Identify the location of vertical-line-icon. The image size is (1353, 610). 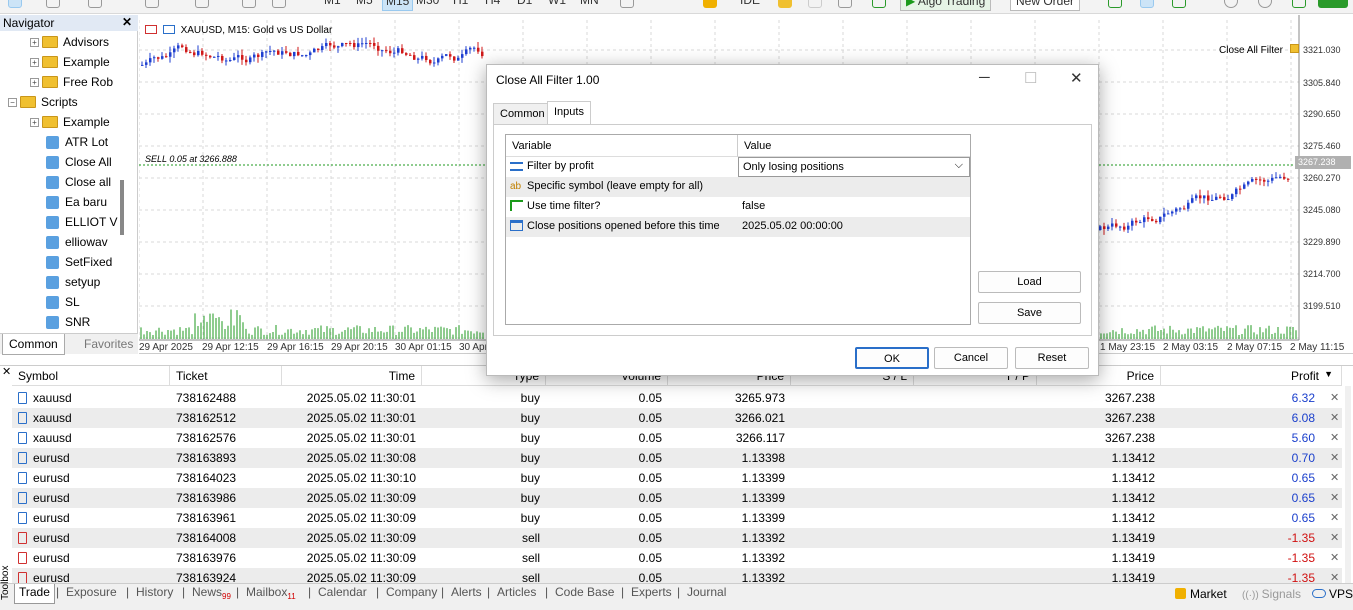
(95, 4).